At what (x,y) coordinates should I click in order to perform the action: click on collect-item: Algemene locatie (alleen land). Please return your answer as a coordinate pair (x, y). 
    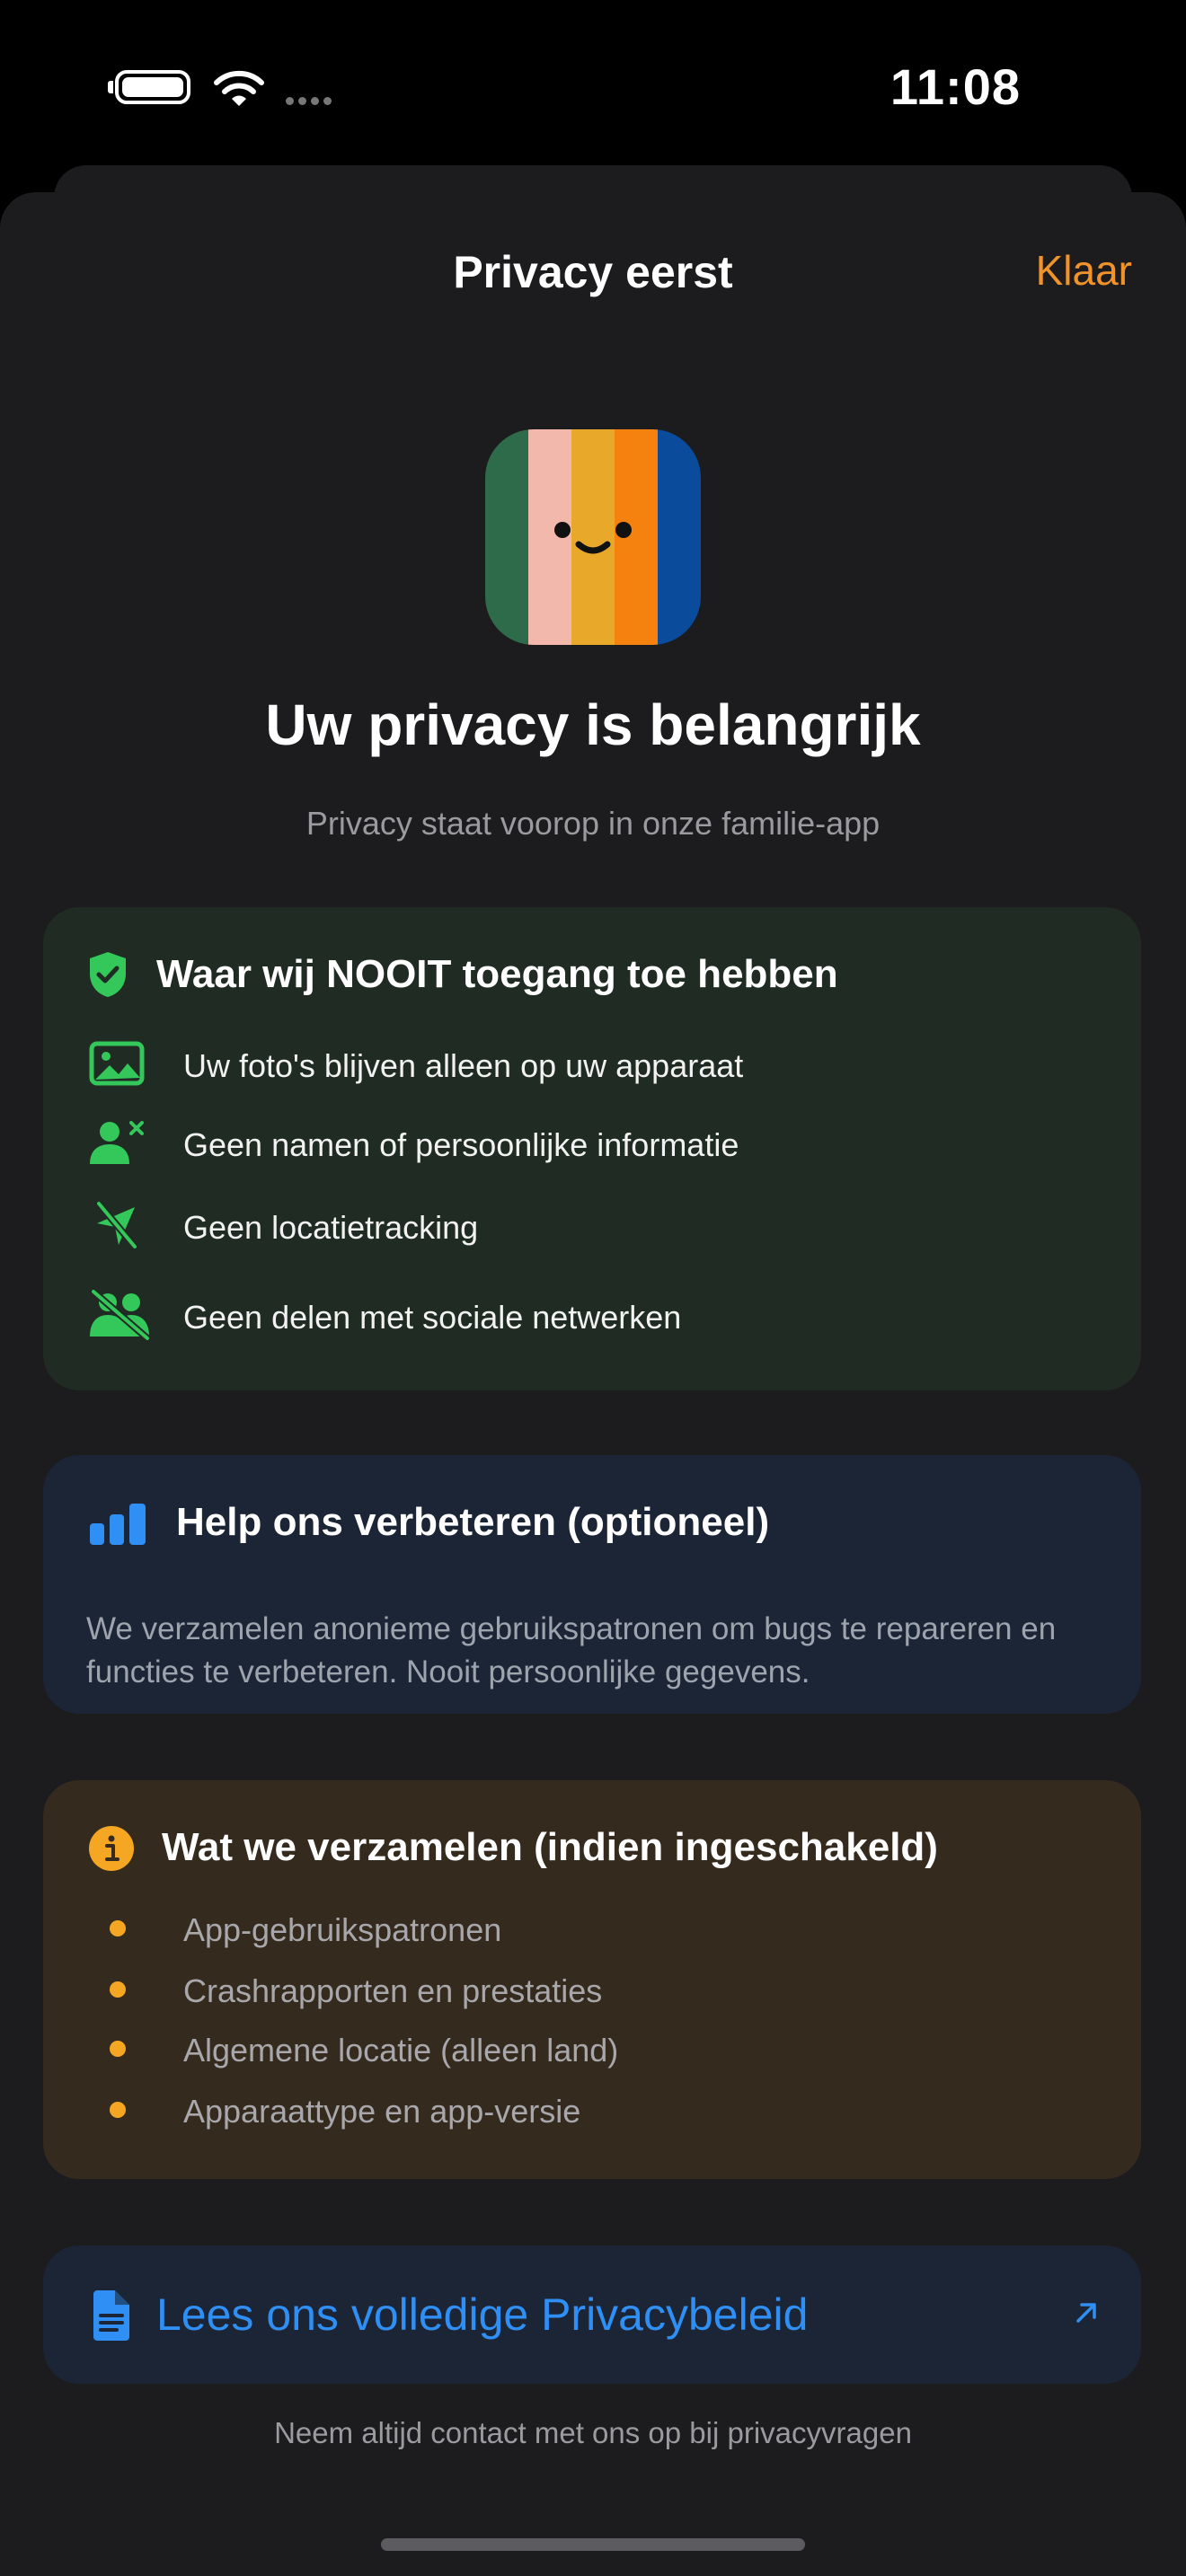
    Looking at the image, I should click on (401, 2050).